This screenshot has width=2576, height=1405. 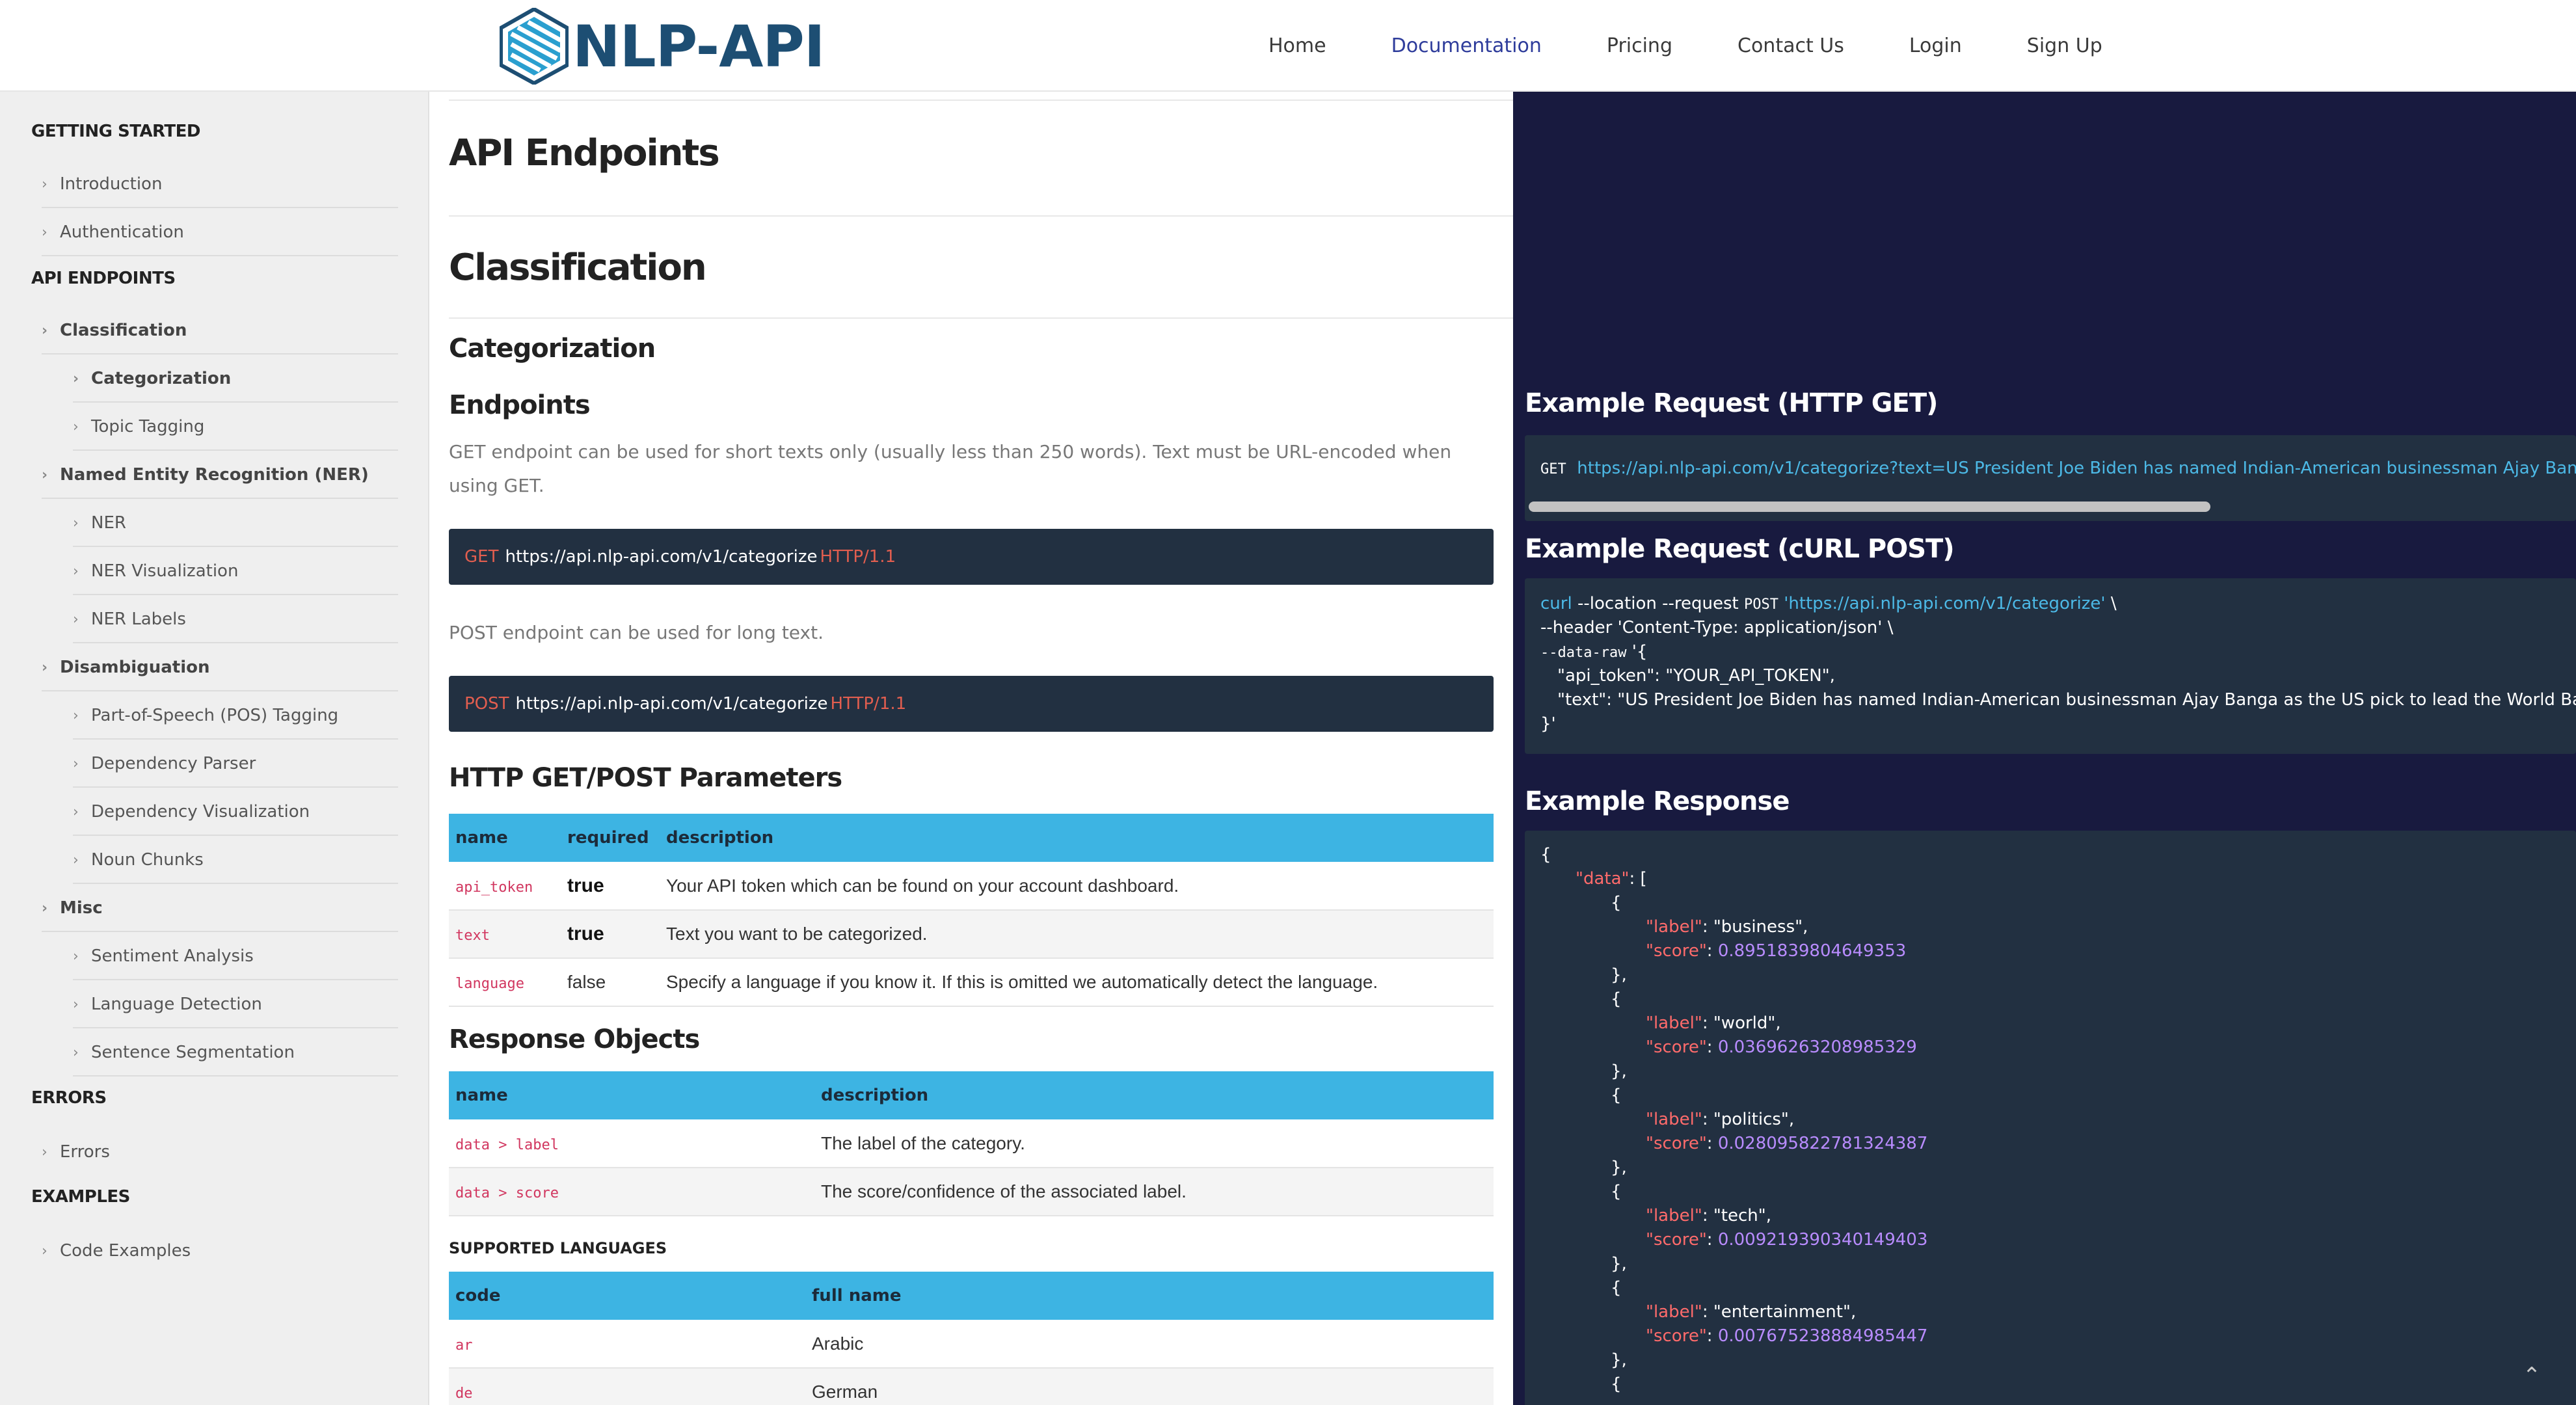 I want to click on table-row: de German, so click(x=971, y=1386).